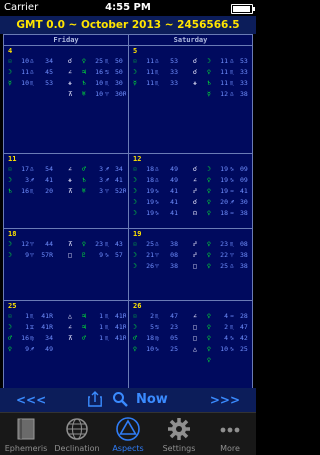 The height and width of the screenshot is (455, 320). Describe the element at coordinates (135, 338) in the screenshot. I see `planet-symbol: ♂` at that location.